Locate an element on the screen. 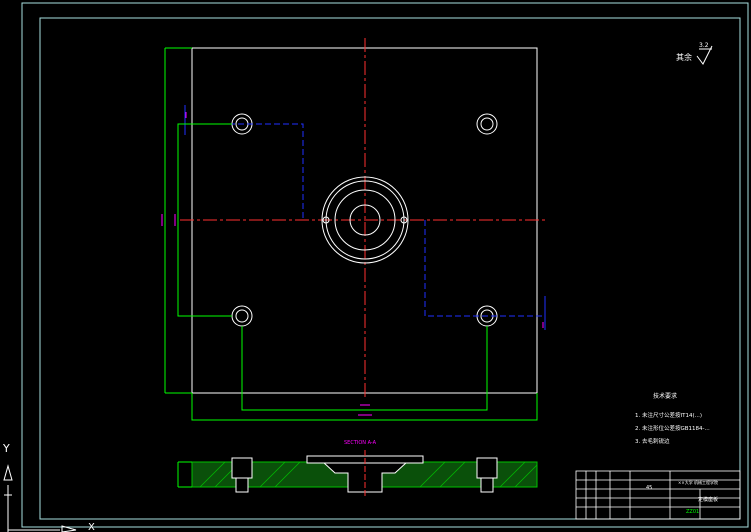  svg-text: Y is located at coordinates (6, 448).